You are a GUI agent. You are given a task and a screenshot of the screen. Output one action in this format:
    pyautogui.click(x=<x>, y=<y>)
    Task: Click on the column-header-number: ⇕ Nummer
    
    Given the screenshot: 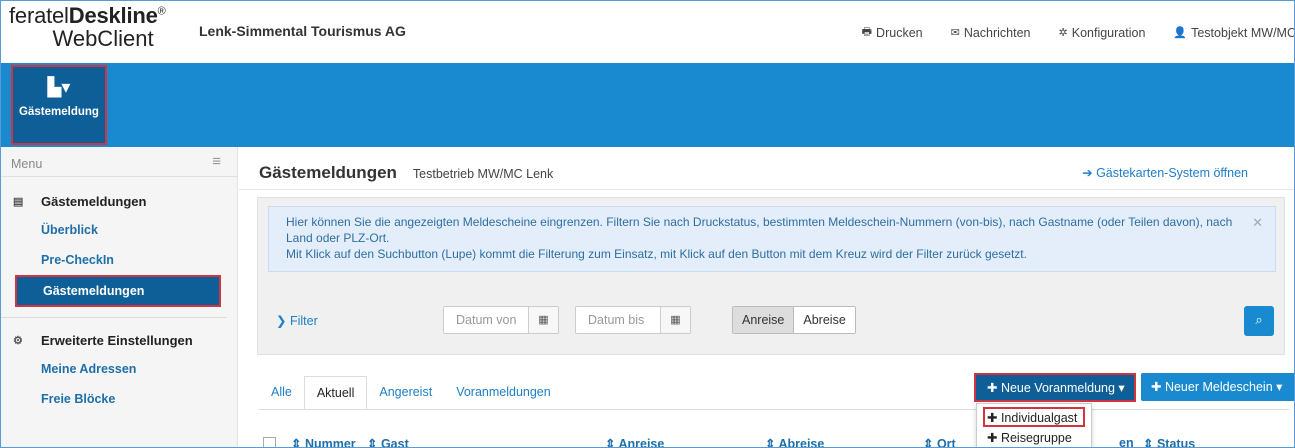 What is the action you would take?
    pyautogui.click(x=323, y=442)
    